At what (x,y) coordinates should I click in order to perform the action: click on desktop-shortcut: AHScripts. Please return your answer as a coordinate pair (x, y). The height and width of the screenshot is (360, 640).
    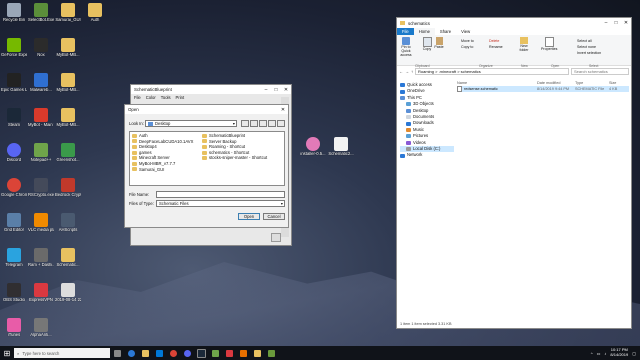
    Looking at the image, I should click on (68, 223).